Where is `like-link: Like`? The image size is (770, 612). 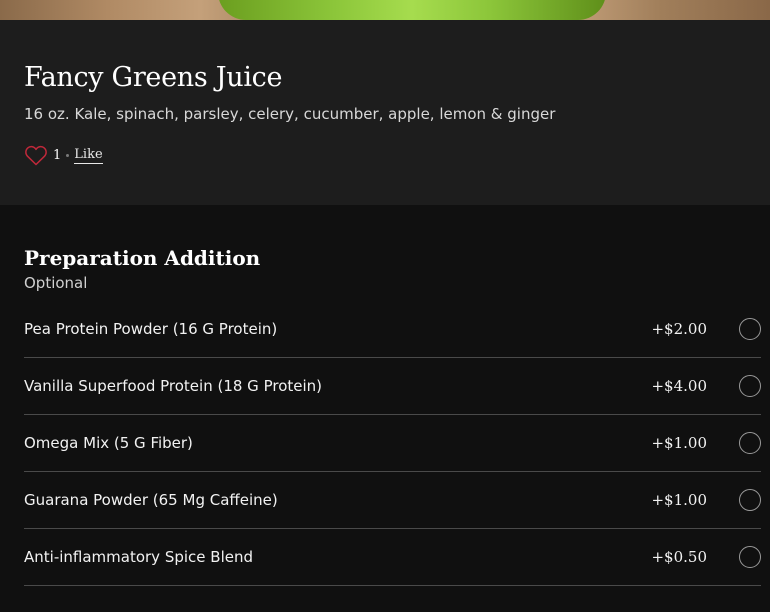
like-link: Like is located at coordinates (88, 155).